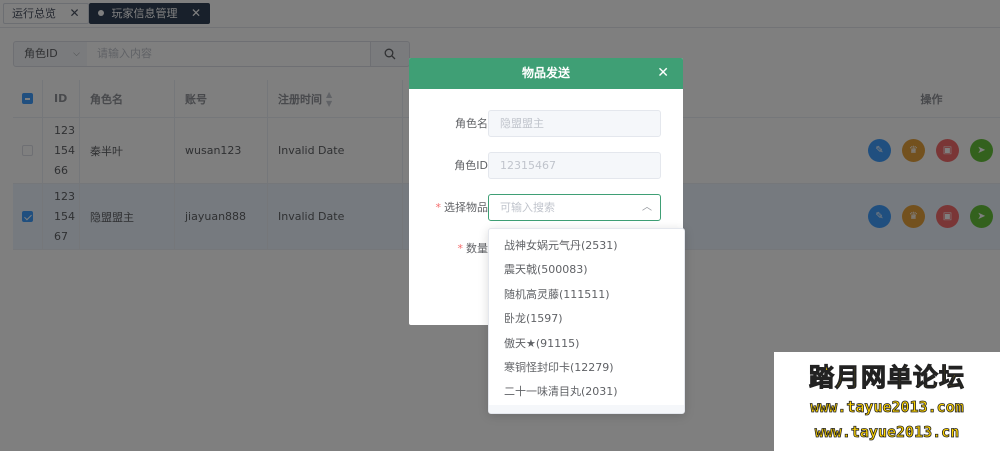 Image resolution: width=1000 pixels, height=451 pixels. Describe the element at coordinates (663, 73) in the screenshot. I see `close-icon: ✕` at that location.